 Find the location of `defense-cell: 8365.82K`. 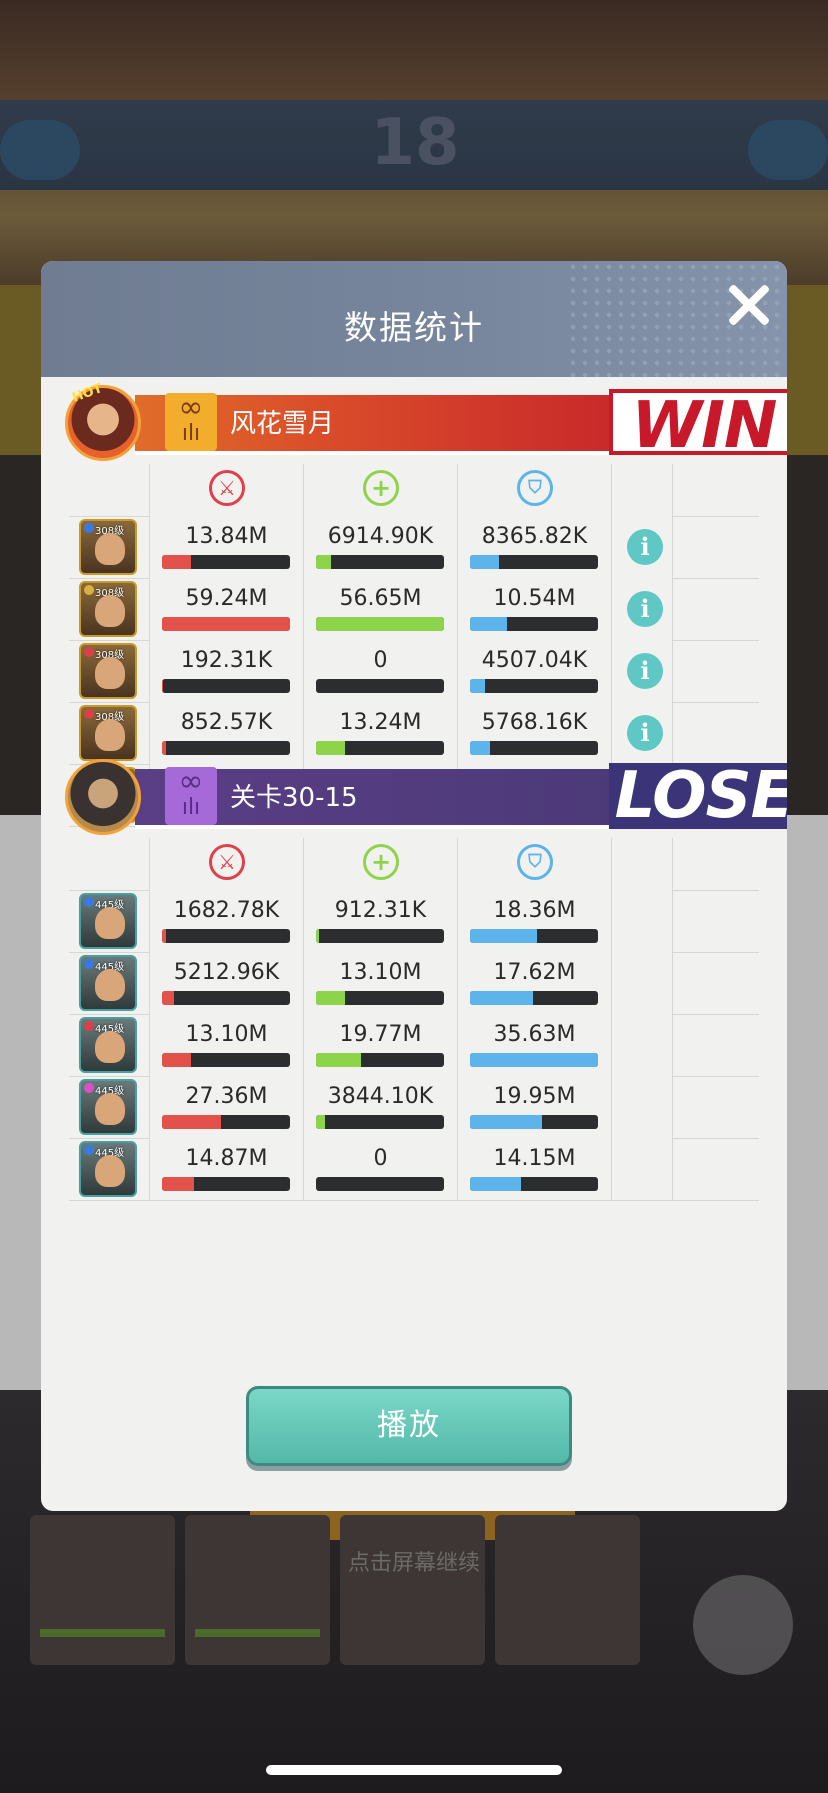

defense-cell: 8365.82K is located at coordinates (534, 547).